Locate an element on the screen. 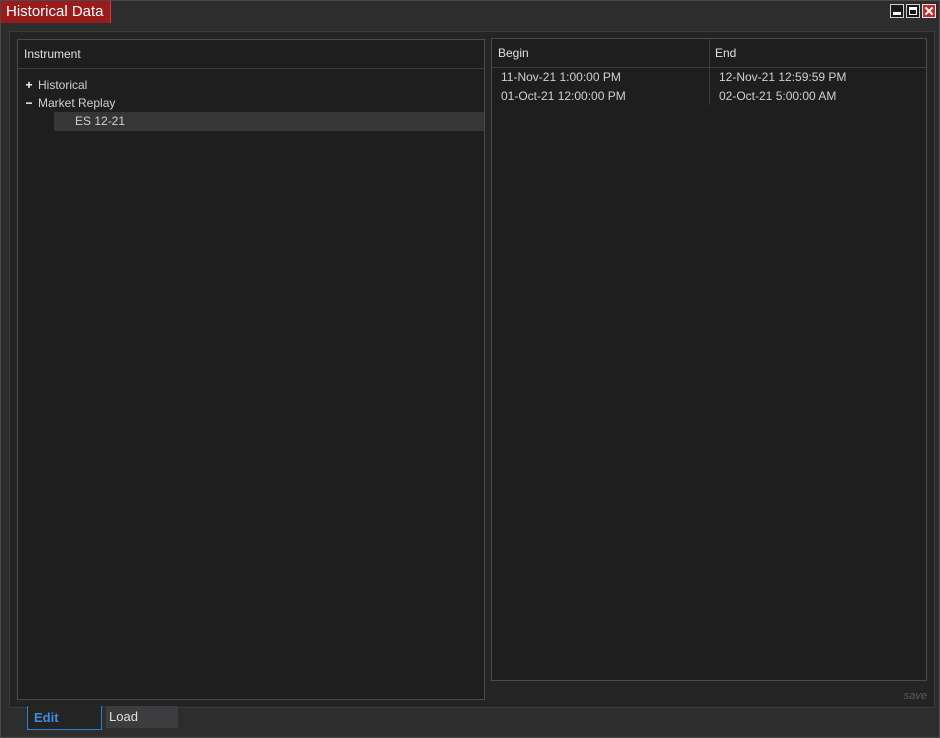  end-cell: 02-Oct-21 5:00:00 AM is located at coordinates (778, 96).